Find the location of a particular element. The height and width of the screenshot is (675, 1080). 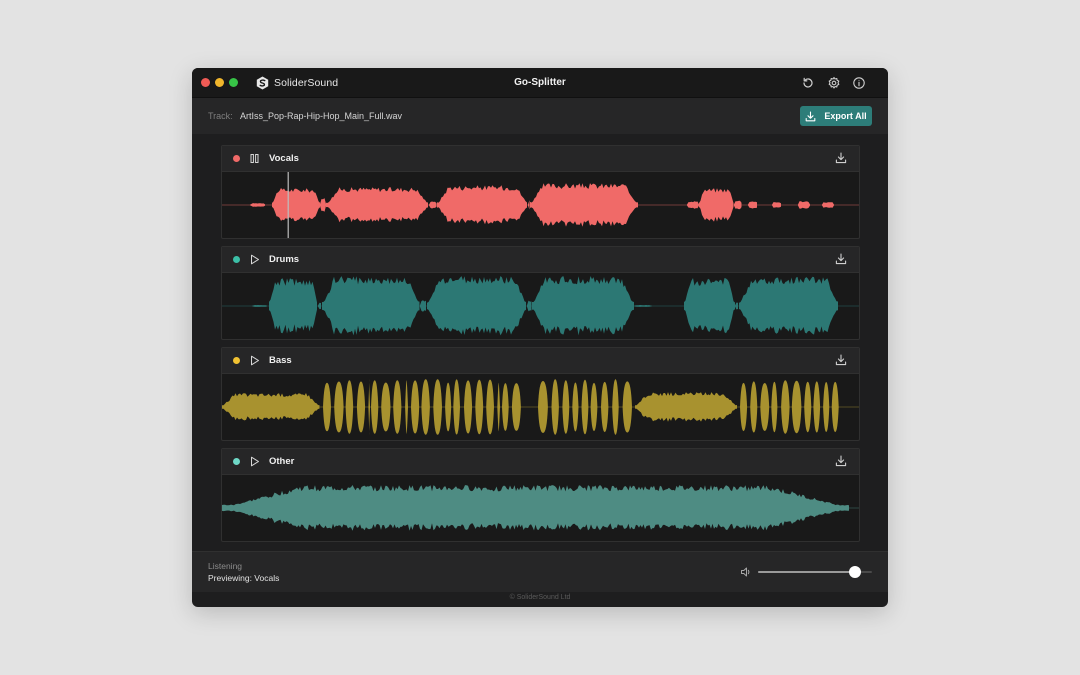

stem-drums: Drums is located at coordinates (540, 293).